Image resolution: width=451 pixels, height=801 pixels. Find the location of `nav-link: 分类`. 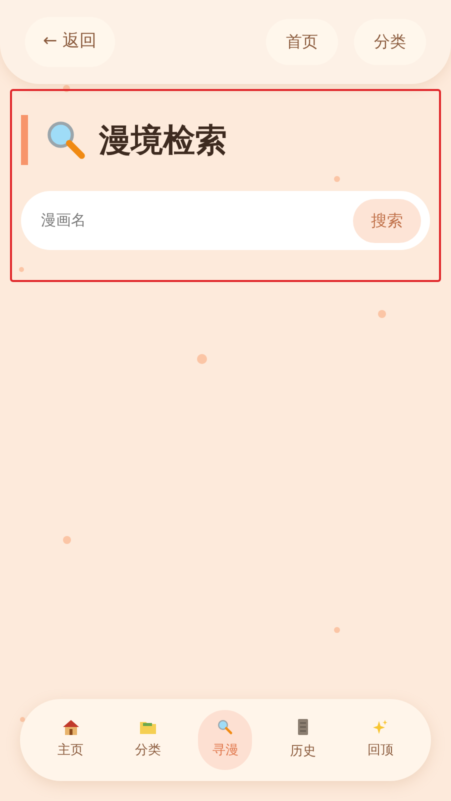

nav-link: 分类 is located at coordinates (390, 42).